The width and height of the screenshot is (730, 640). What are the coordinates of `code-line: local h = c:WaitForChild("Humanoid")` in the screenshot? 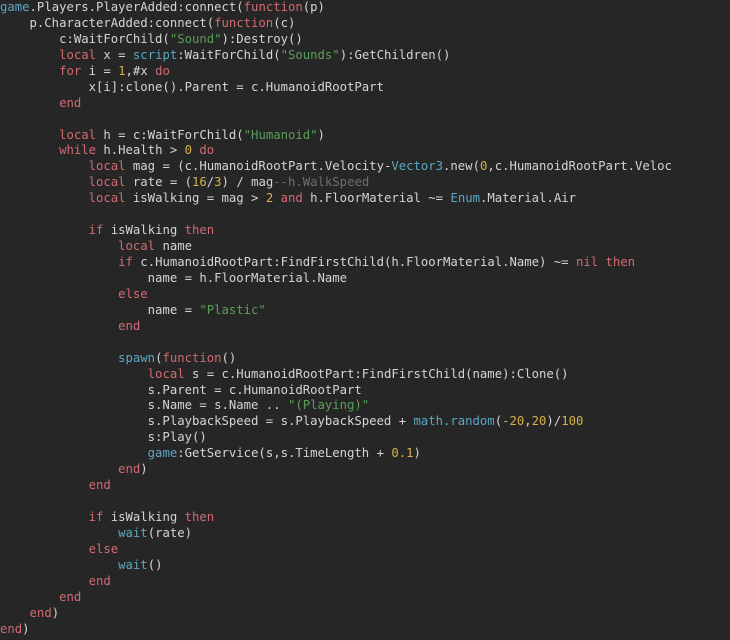 It's located at (365, 136).